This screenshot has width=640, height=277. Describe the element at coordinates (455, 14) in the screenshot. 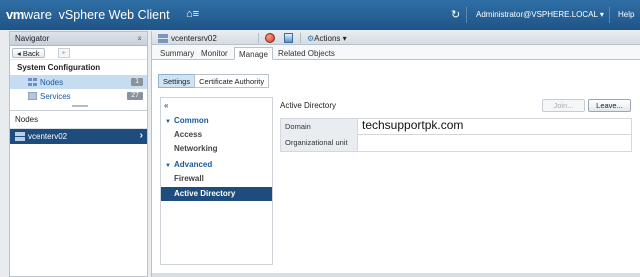

I see `refresh-icon: ↻` at that location.